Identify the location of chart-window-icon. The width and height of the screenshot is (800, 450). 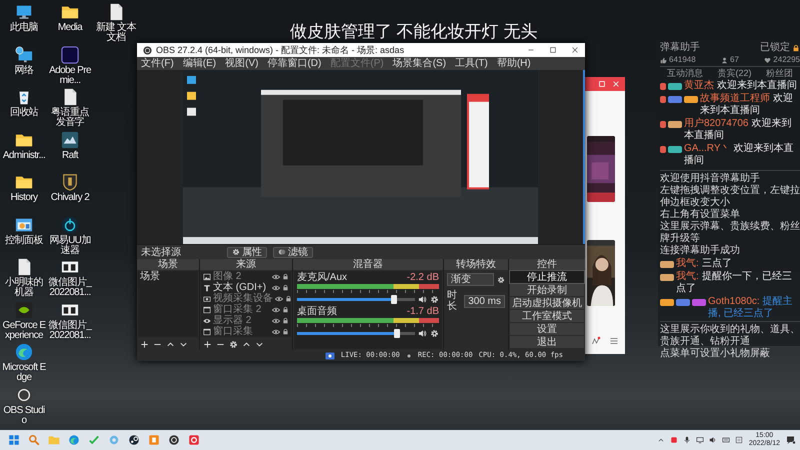
(24, 225).